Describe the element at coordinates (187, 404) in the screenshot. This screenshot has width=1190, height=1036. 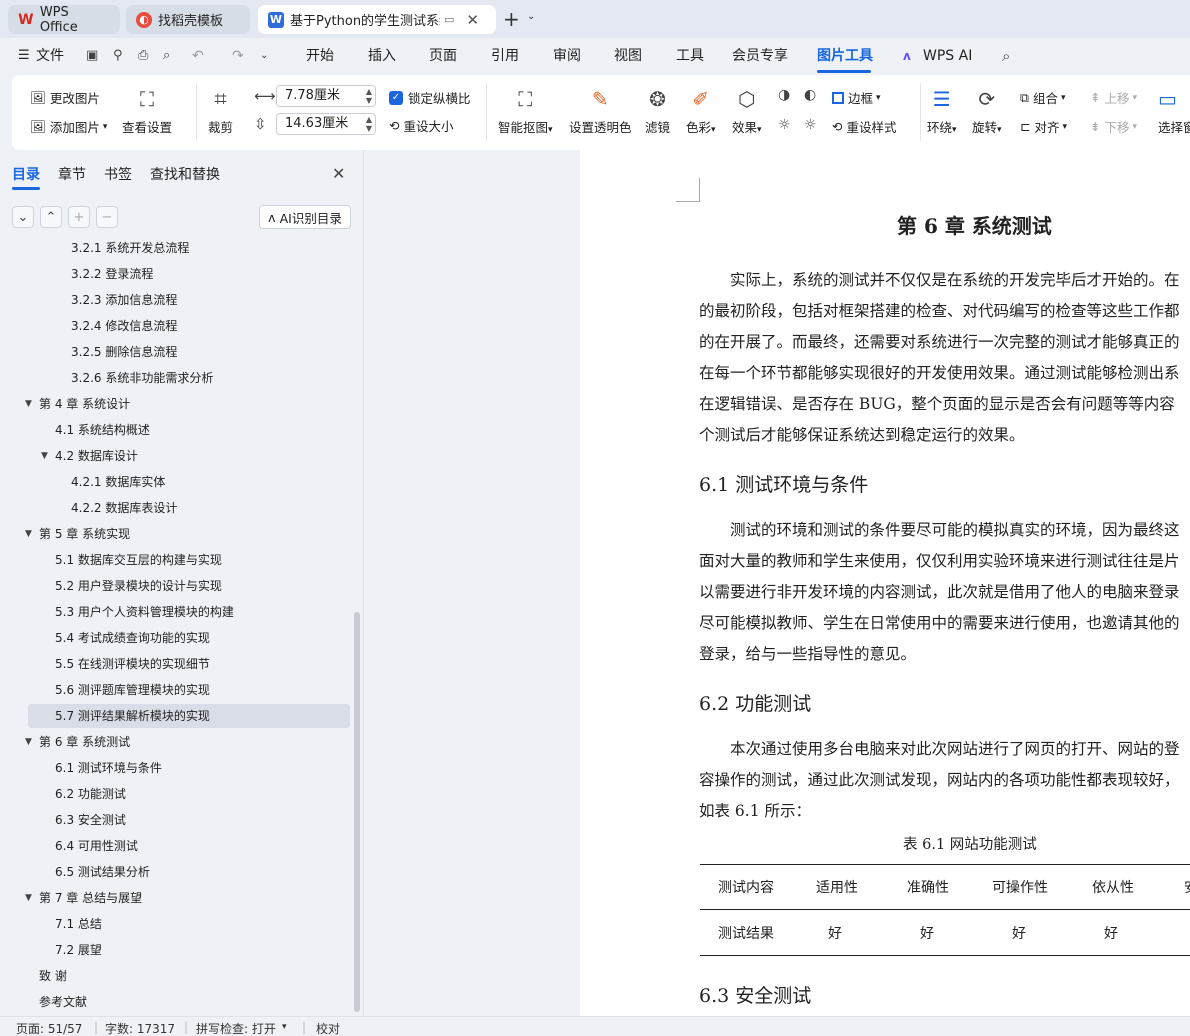
I see `toc-item: ▼ 第 4 章 系统设计` at that location.